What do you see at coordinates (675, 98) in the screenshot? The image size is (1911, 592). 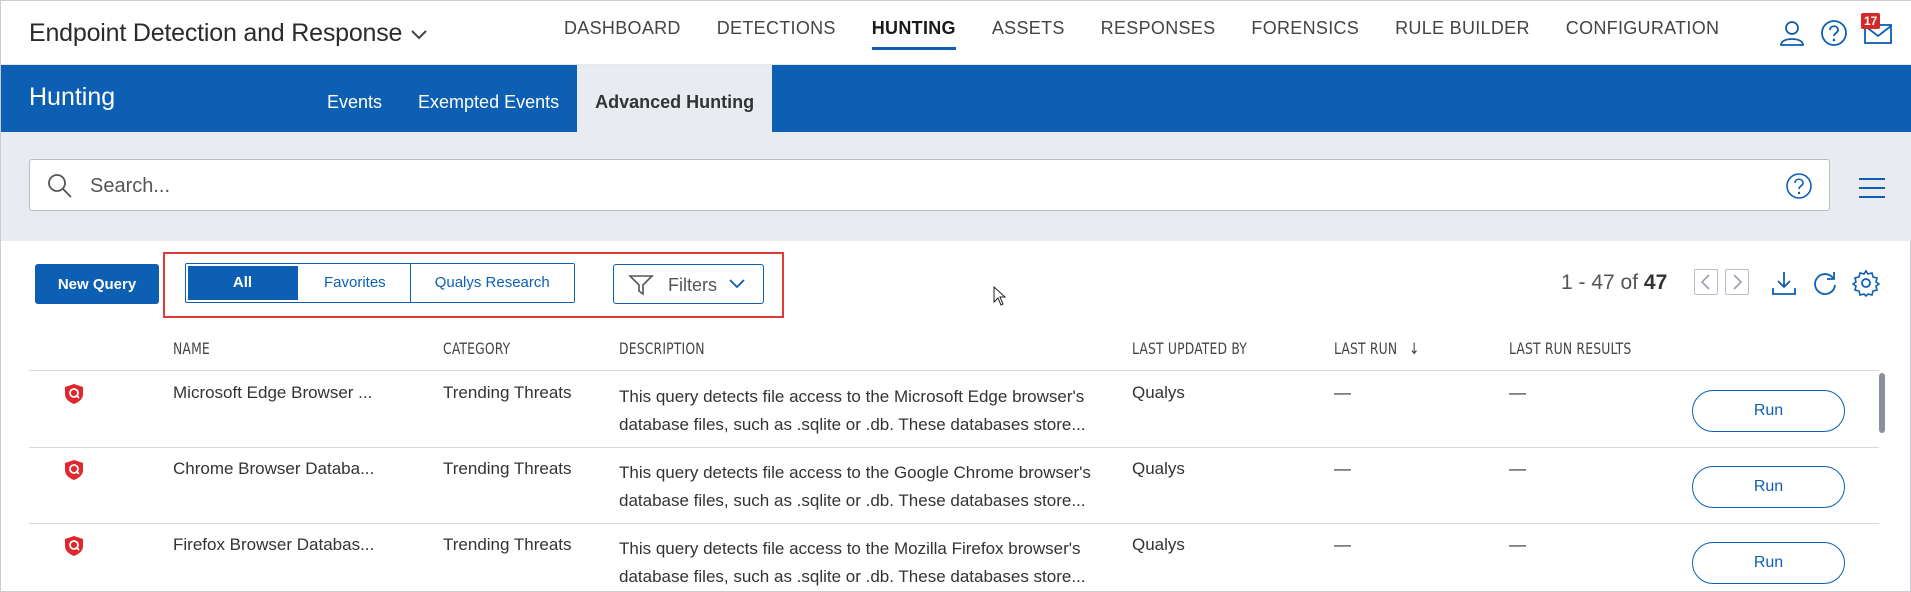 I see `tab-advanced-hunting: Advanced Hunting` at bounding box center [675, 98].